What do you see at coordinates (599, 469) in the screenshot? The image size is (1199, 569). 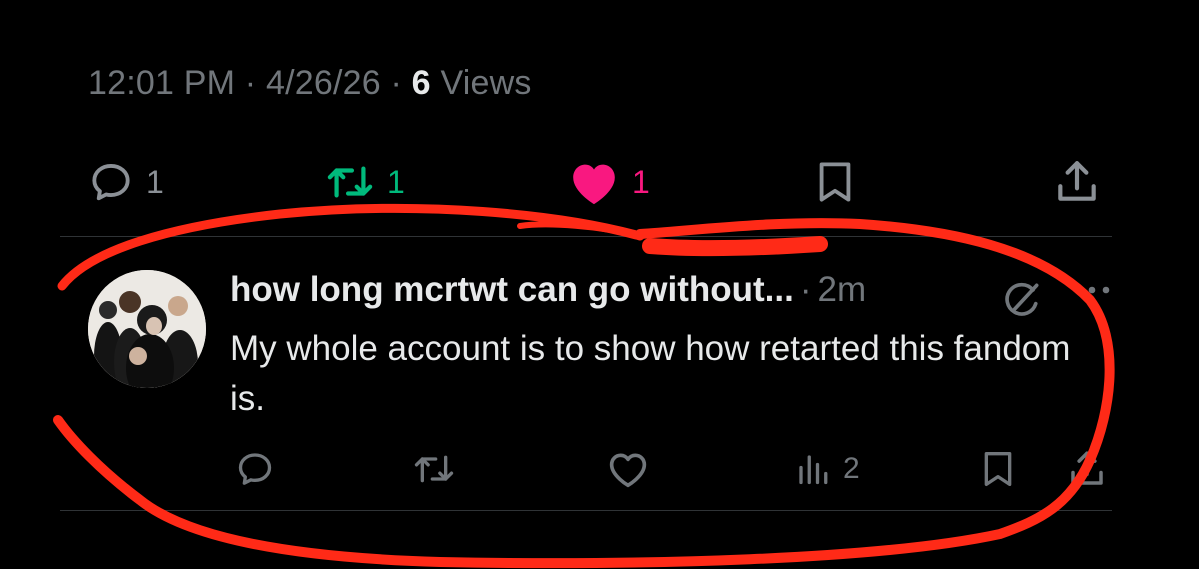 I see `reply-action-bar: 2` at bounding box center [599, 469].